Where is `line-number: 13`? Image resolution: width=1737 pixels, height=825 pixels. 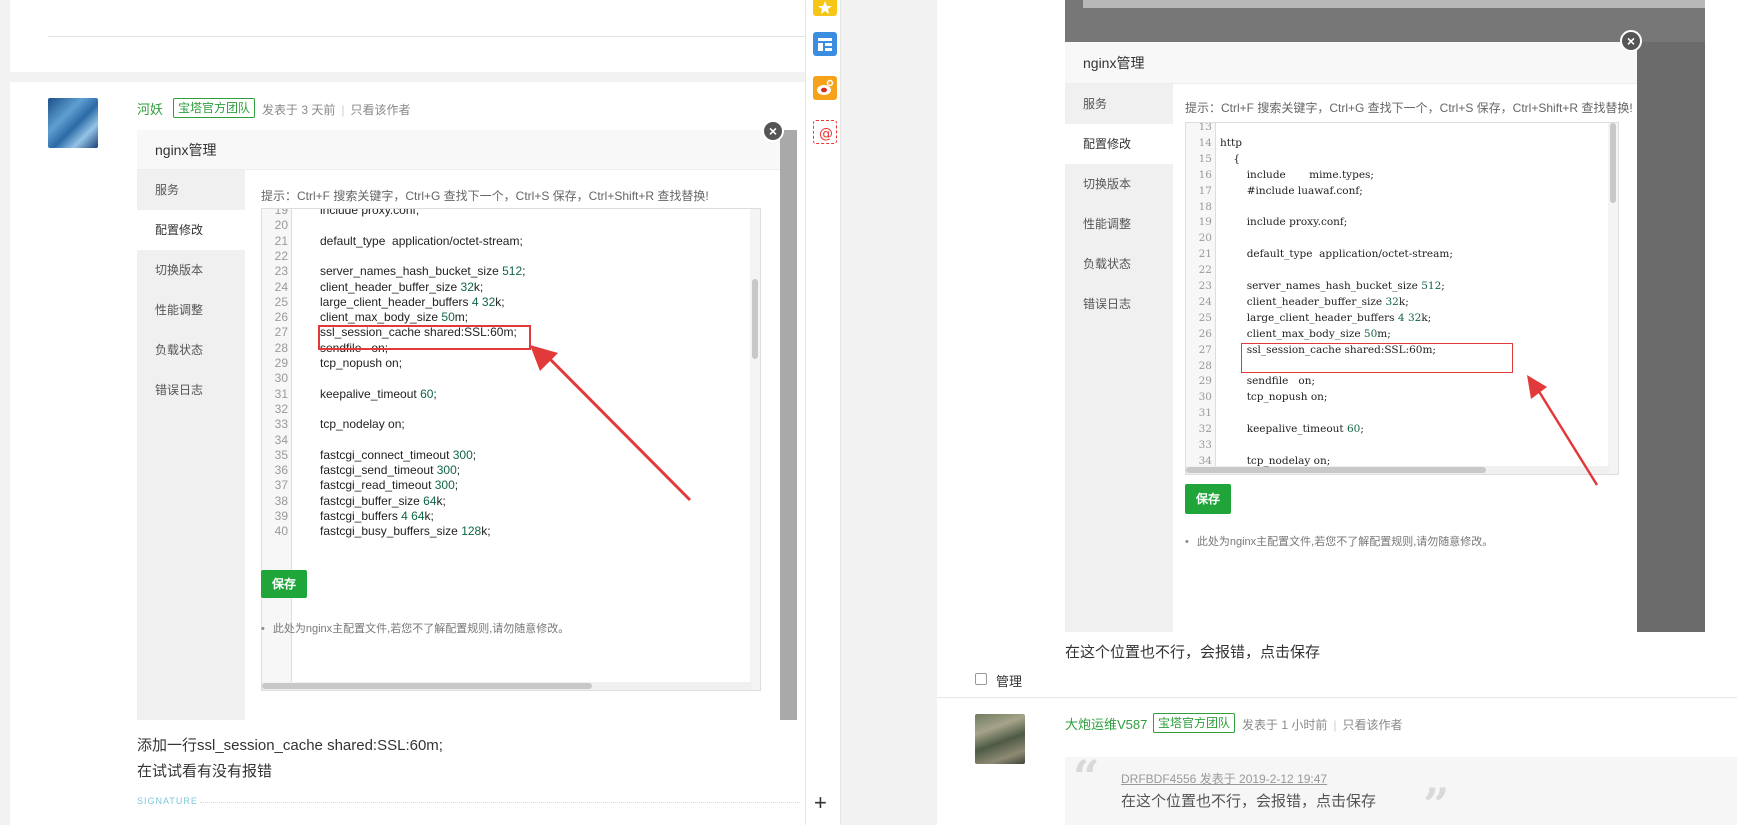
line-number: 13 is located at coordinates (1205, 127).